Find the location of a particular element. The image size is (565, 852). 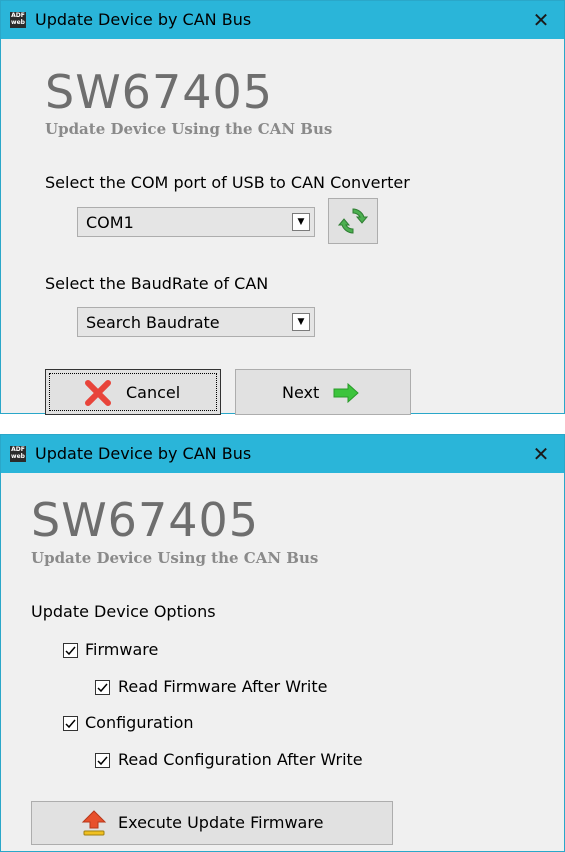

baudrate-label: Select the BaudRate of CAN is located at coordinates (157, 283).